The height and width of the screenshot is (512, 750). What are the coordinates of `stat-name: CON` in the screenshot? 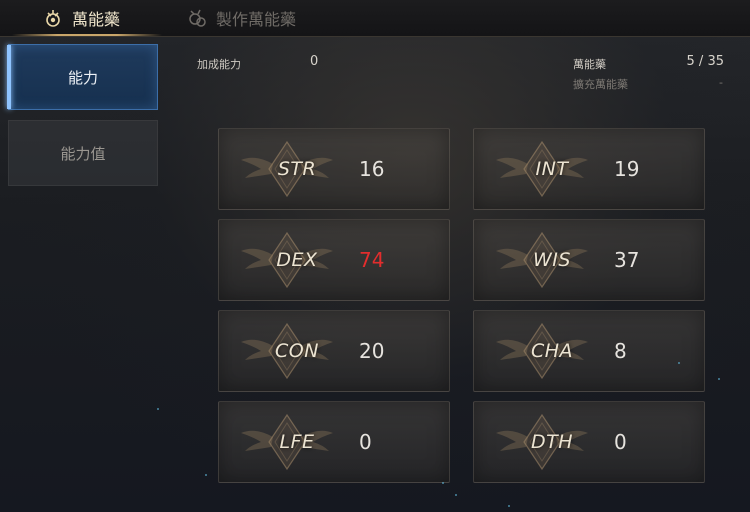 It's located at (297, 351).